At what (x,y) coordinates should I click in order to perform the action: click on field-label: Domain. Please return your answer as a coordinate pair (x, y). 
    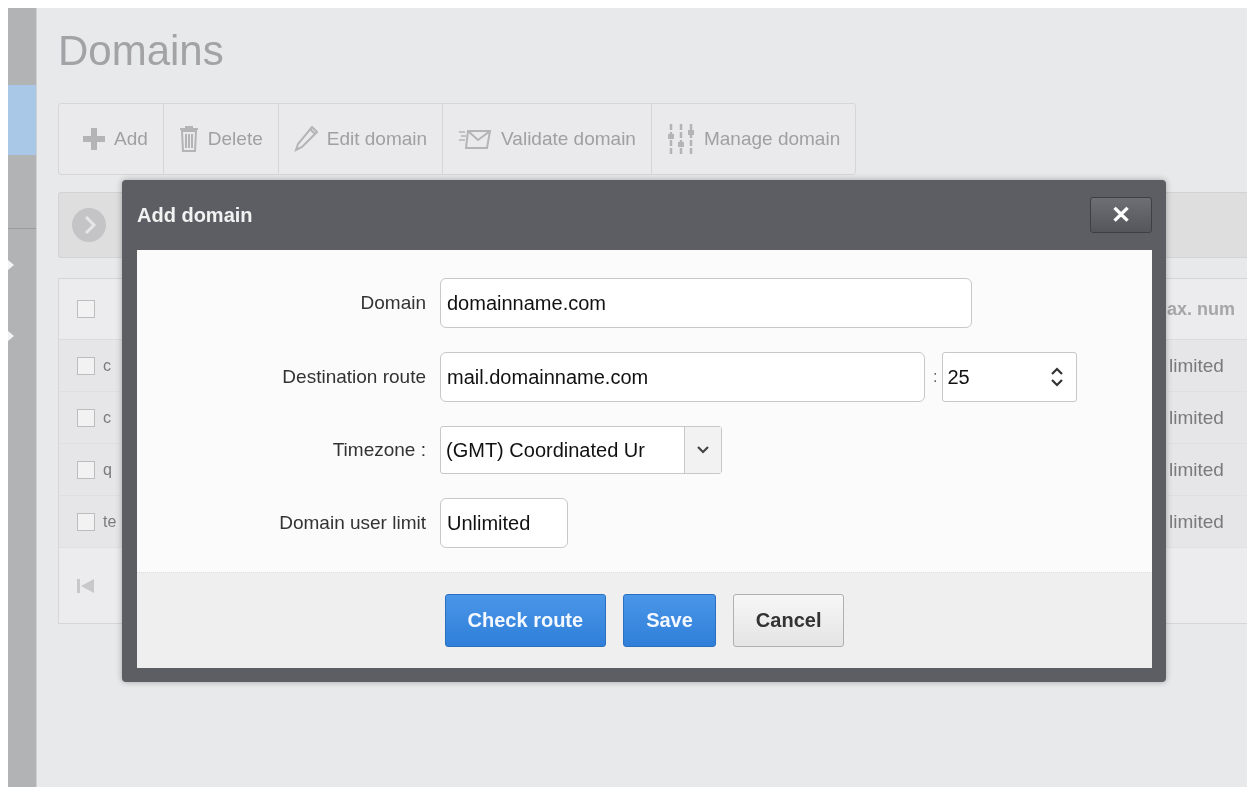
    Looking at the image, I should click on (392, 303).